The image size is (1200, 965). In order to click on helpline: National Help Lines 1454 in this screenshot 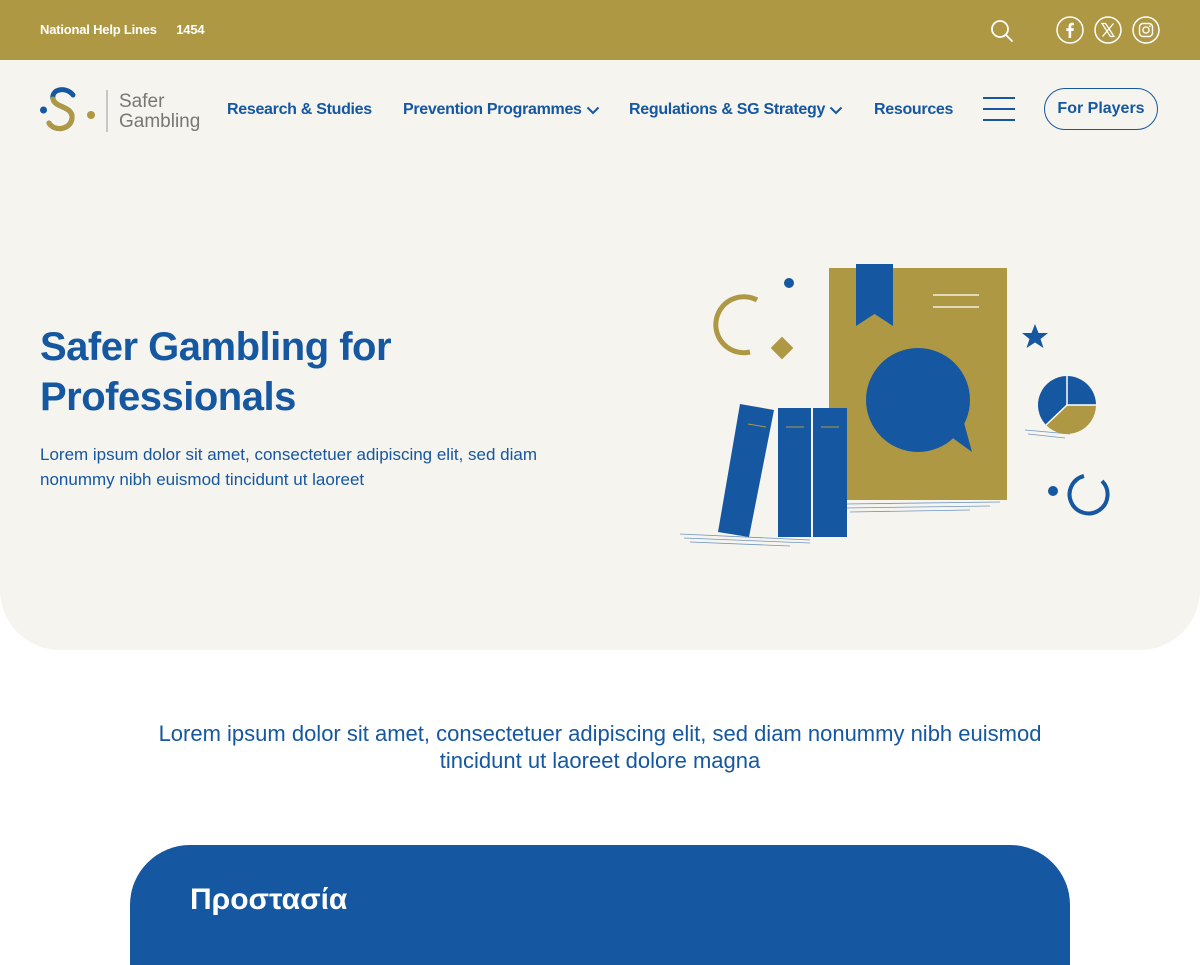, I will do `click(122, 29)`.